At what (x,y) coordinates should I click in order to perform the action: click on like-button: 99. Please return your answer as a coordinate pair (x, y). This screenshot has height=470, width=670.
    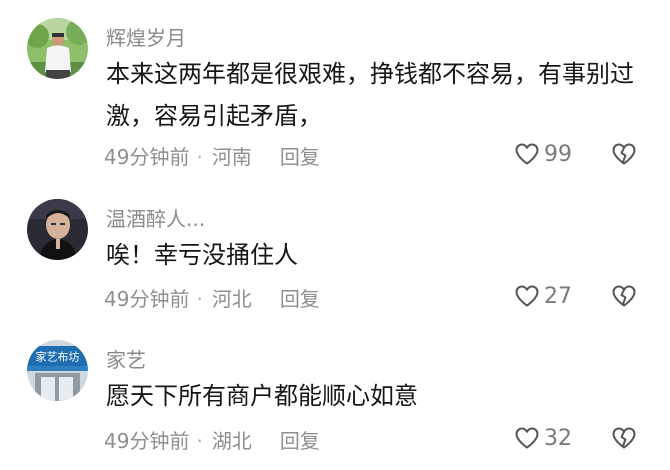
    Looking at the image, I should click on (543, 154).